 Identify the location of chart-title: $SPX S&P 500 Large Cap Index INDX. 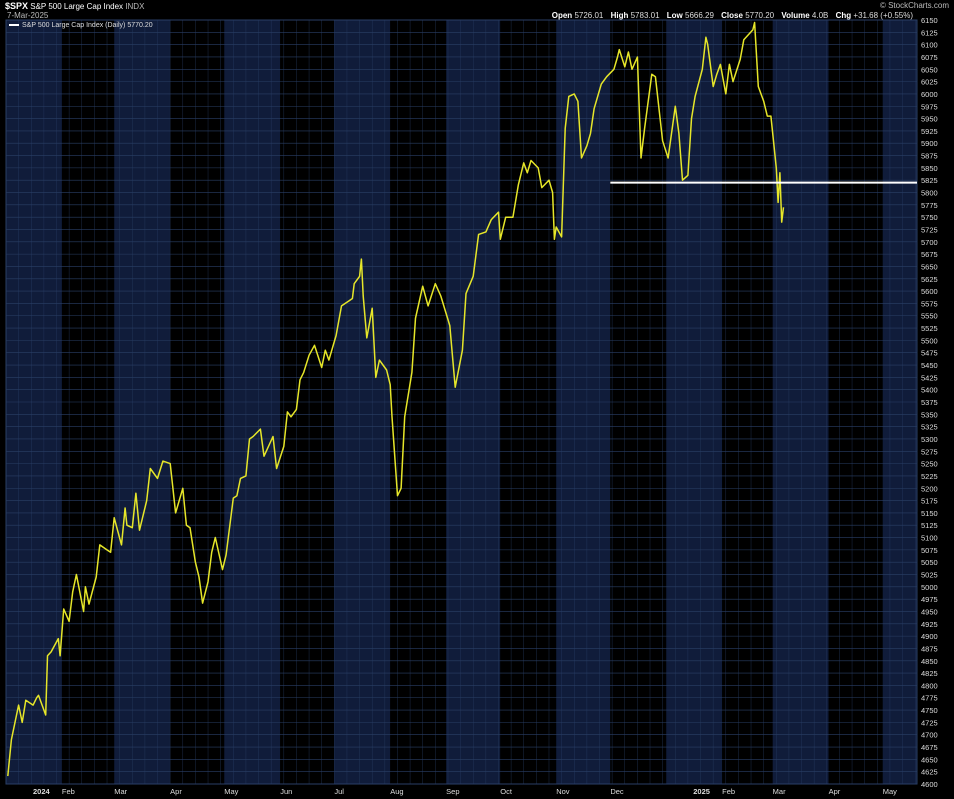
(74, 6).